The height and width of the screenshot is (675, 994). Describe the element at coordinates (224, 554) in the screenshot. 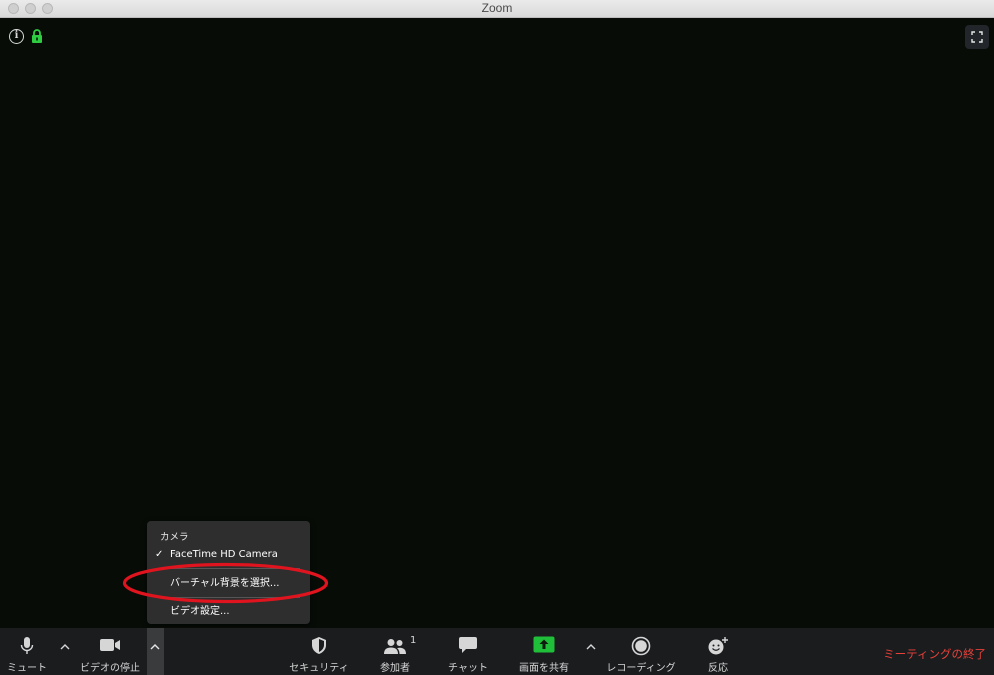

I see `menu-item-label: FaceTime HD Camera` at that location.